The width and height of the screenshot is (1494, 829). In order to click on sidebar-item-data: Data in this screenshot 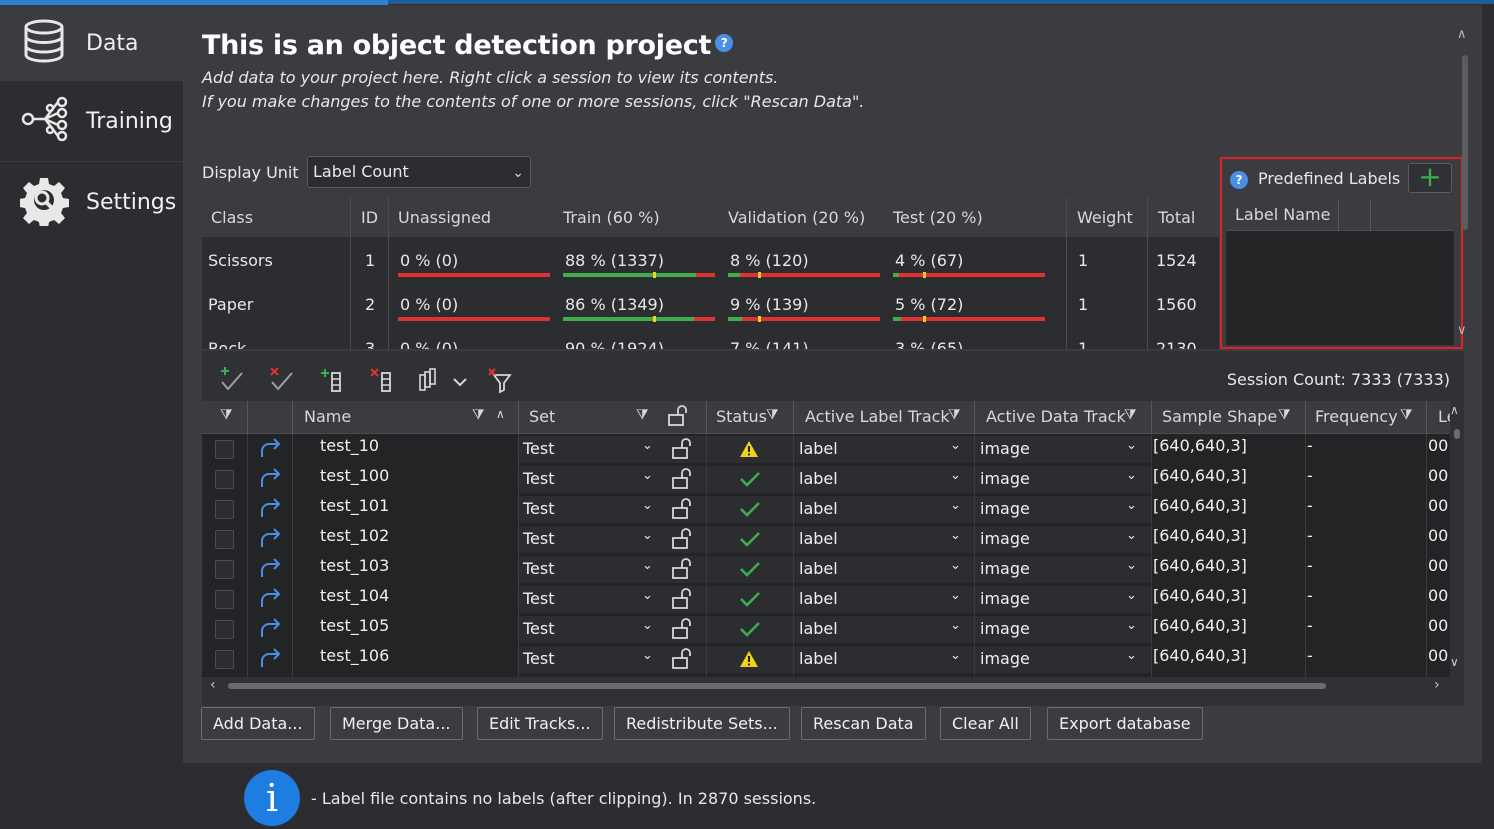, I will do `click(91, 43)`.